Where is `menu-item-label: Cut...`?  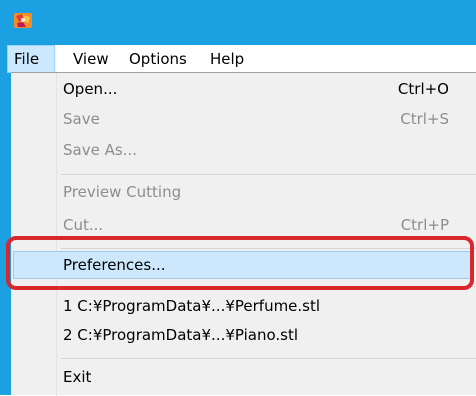
menu-item-label: Cut... is located at coordinates (83, 225).